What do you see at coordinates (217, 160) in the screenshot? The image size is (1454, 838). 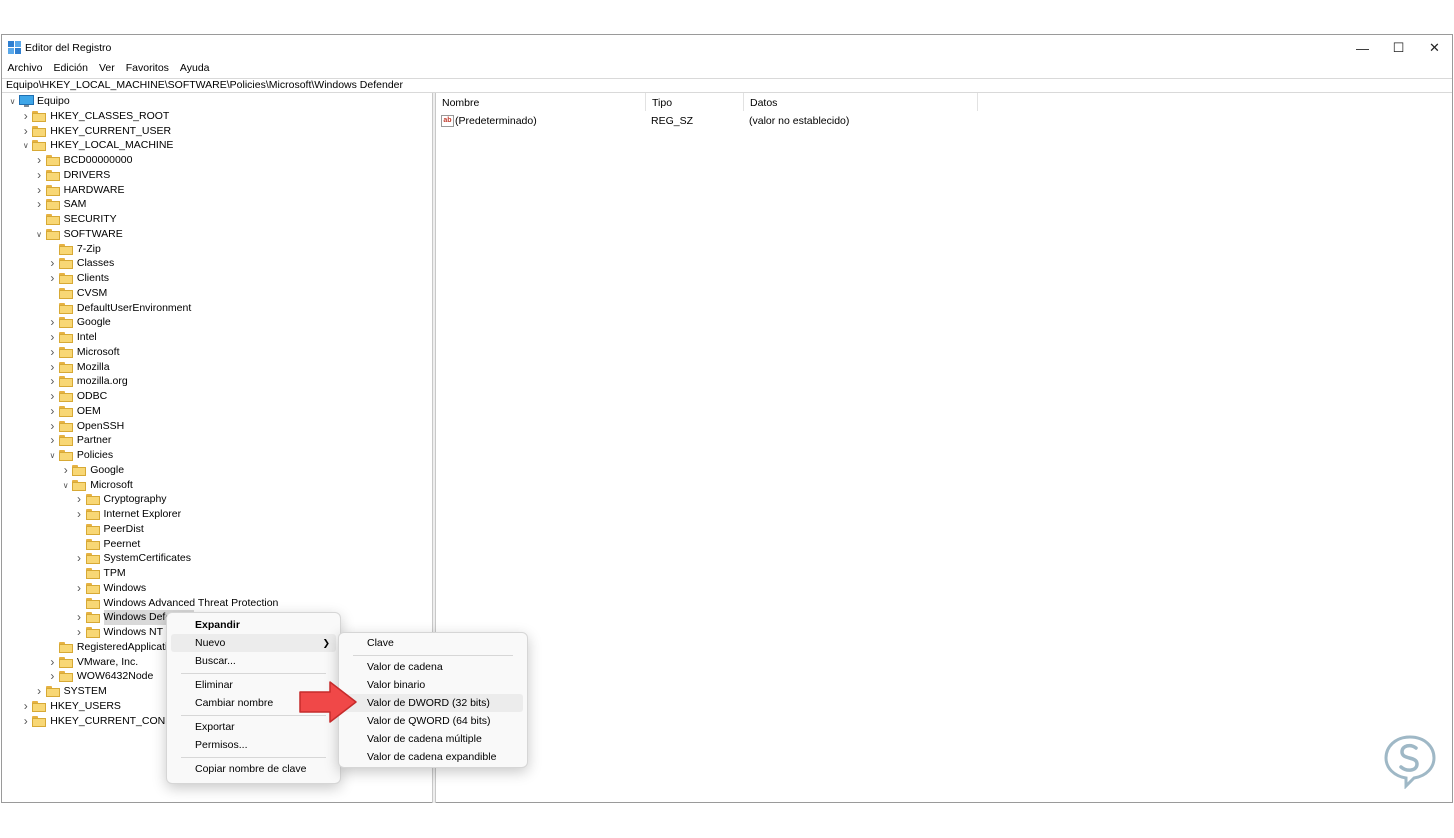 I see `tree-node: › BCD00000000` at bounding box center [217, 160].